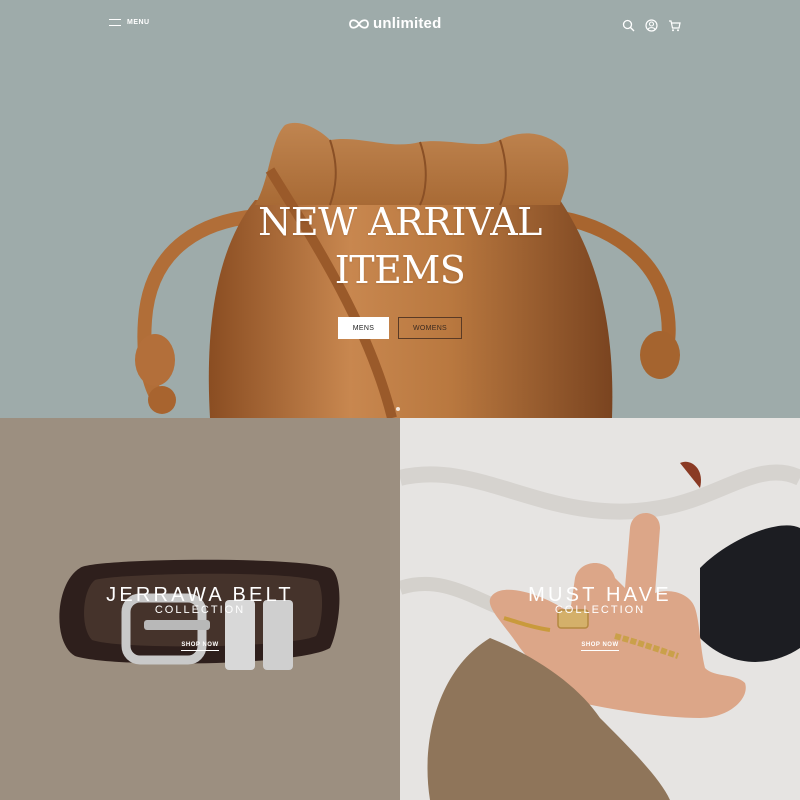 The image size is (800, 800). I want to click on hero-title-line2: ITEMS, so click(400, 270).